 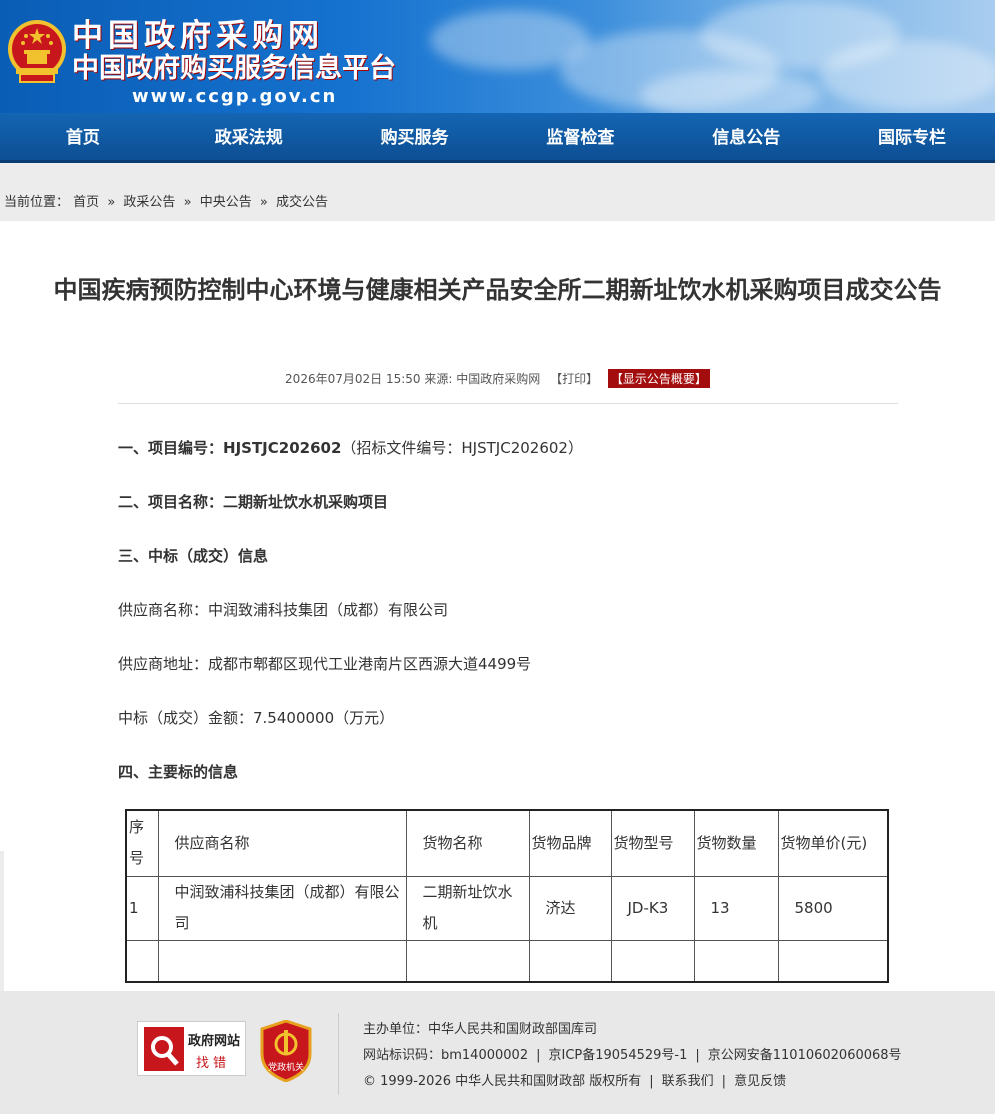 What do you see at coordinates (37, 51) in the screenshot?
I see `national-emblem-icon` at bounding box center [37, 51].